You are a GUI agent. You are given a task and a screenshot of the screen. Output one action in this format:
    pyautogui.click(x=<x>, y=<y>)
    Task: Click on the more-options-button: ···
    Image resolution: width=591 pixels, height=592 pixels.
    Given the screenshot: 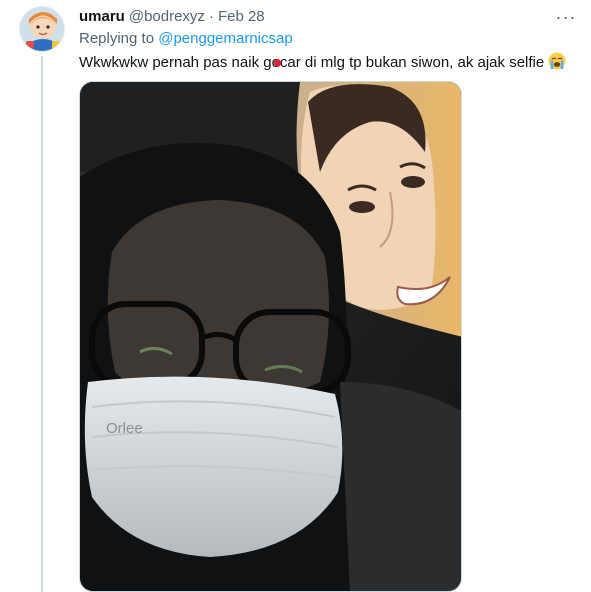 What is the action you would take?
    pyautogui.click(x=566, y=17)
    